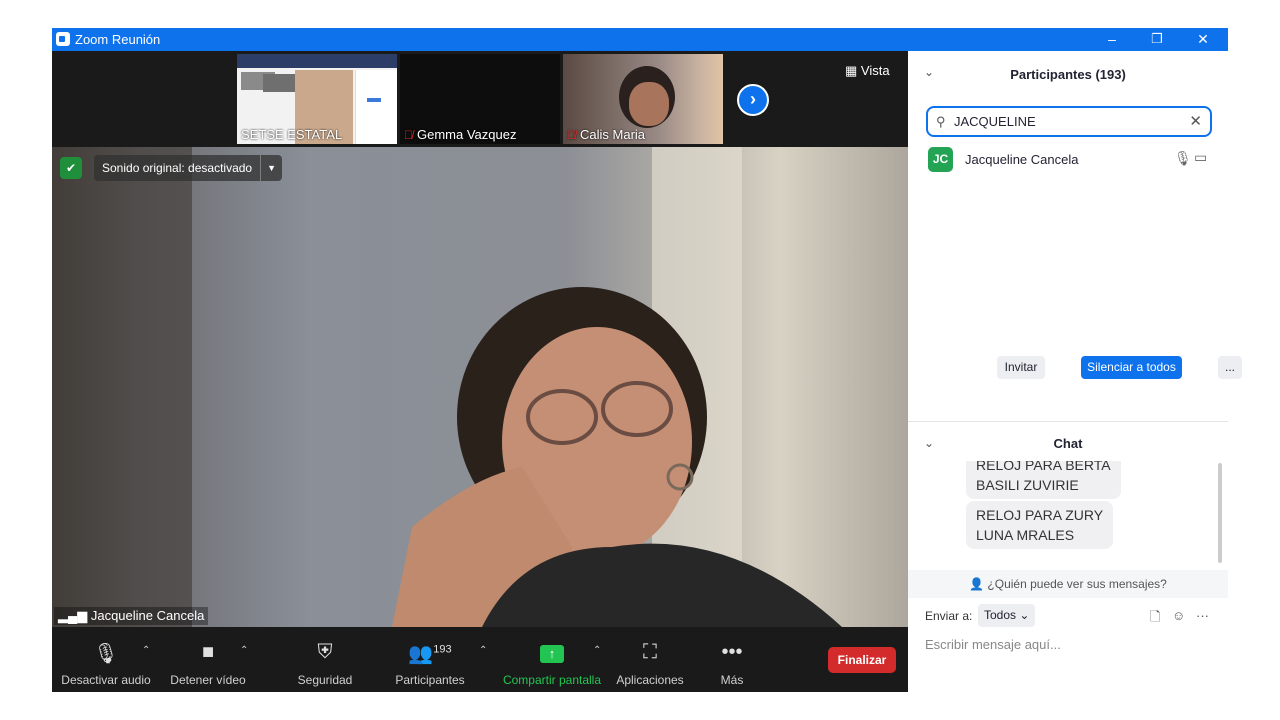 The height and width of the screenshot is (720, 1280). I want to click on participant-name: Jacqueline Cancela, so click(1022, 159).